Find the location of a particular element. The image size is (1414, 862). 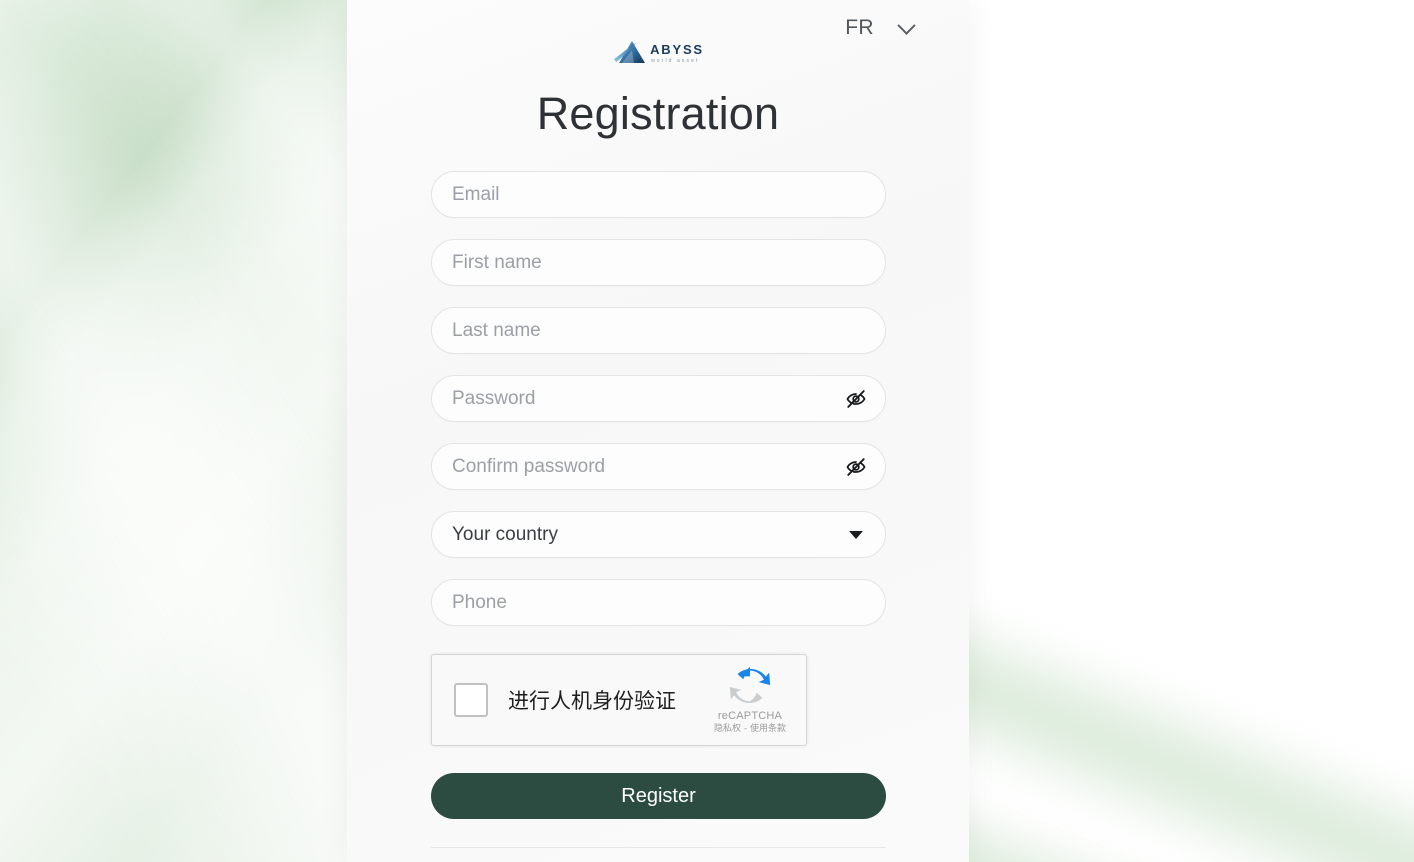

recaptcha-links: 隐私权 - 使用条款 is located at coordinates (750, 730).